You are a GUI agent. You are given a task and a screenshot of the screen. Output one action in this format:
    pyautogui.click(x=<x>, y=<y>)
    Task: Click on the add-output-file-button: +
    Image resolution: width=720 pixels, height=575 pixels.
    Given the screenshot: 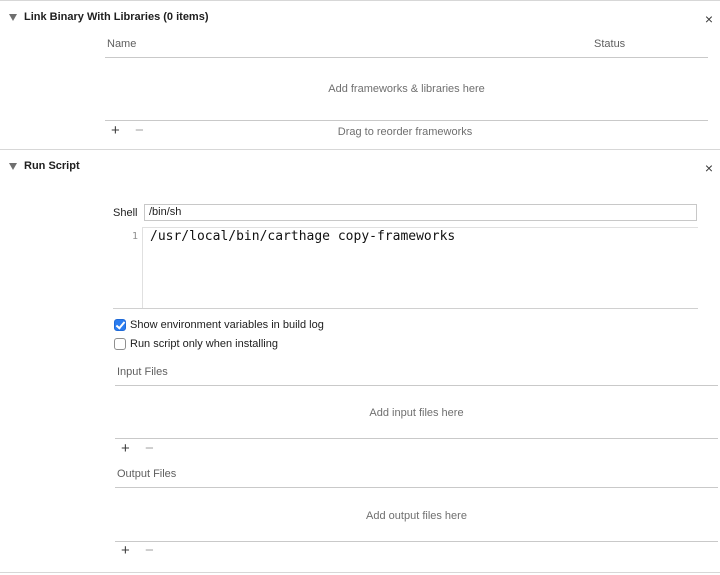 What is the action you would take?
    pyautogui.click(x=125, y=550)
    